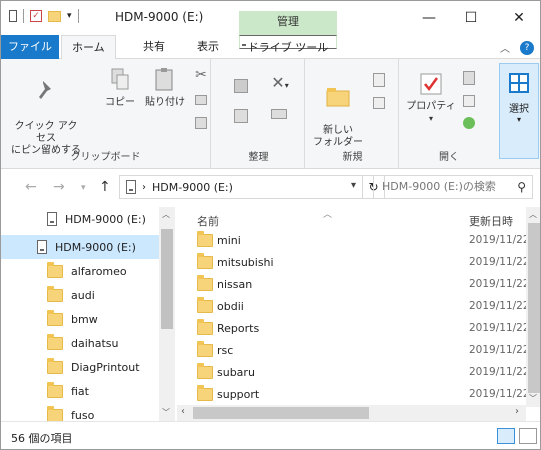  Describe the element at coordinates (183, 411) in the screenshot. I see `scroll-left-icon: ‹` at that location.